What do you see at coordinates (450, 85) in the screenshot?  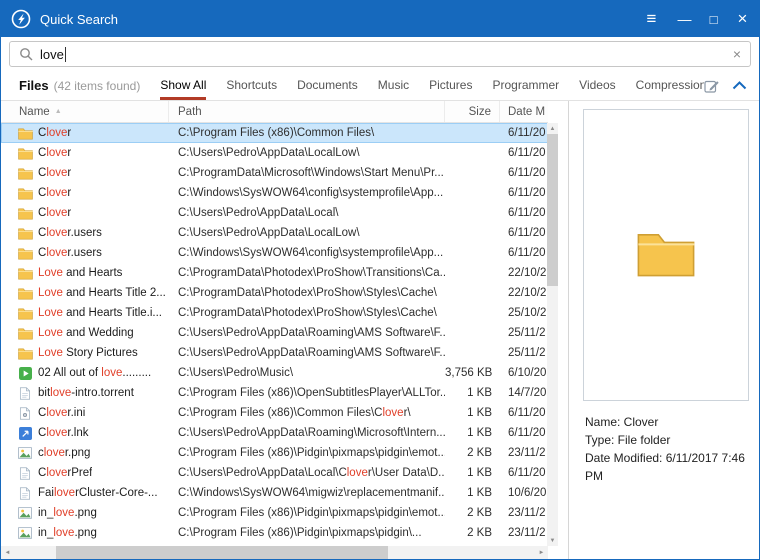 I see `tab-pictures: Pictures` at bounding box center [450, 85].